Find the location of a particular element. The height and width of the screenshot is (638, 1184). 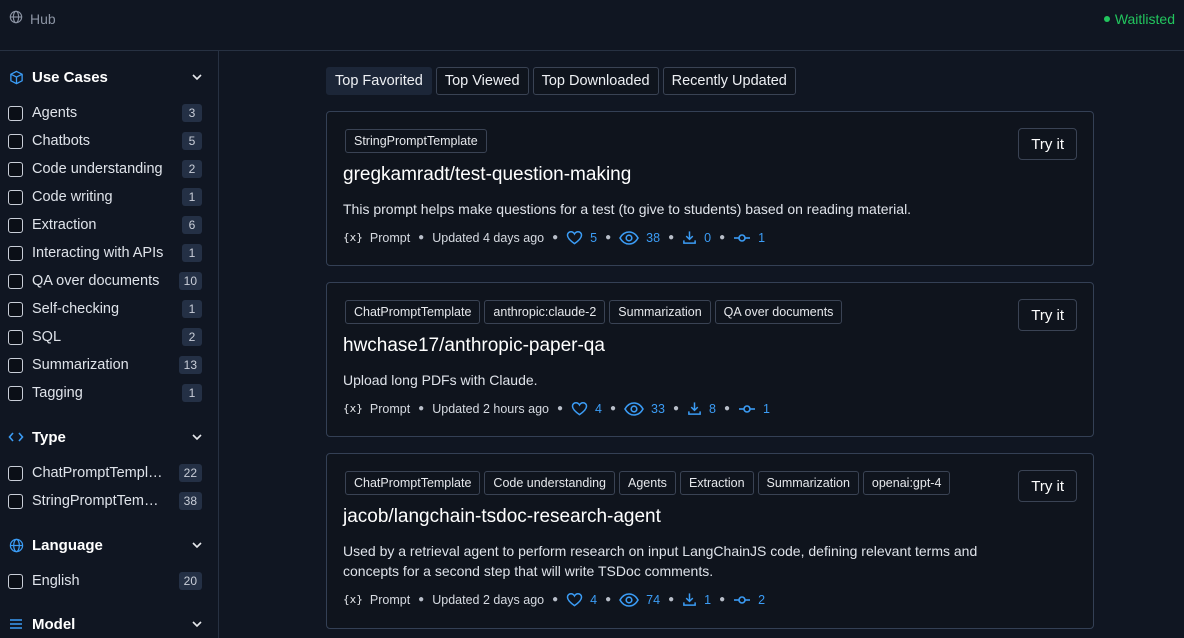

hub-label: Hub is located at coordinates (43, 18).